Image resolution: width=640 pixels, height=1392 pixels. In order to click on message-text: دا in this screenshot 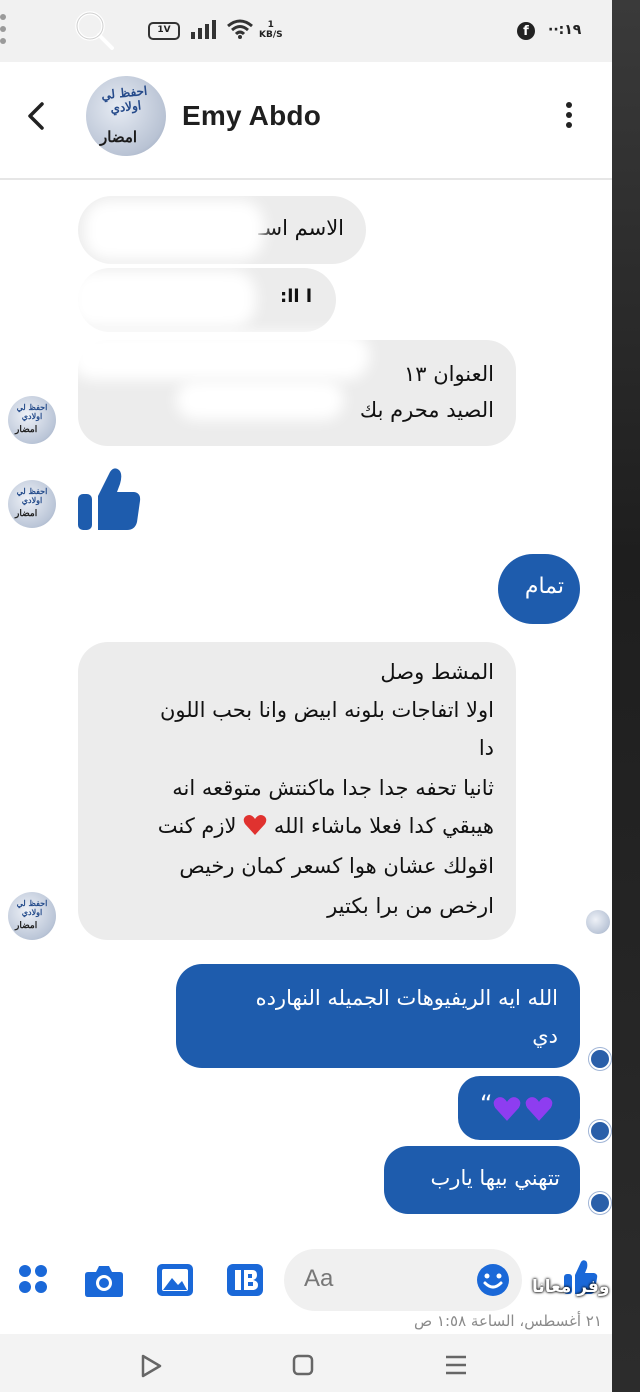, I will do `click(486, 748)`.